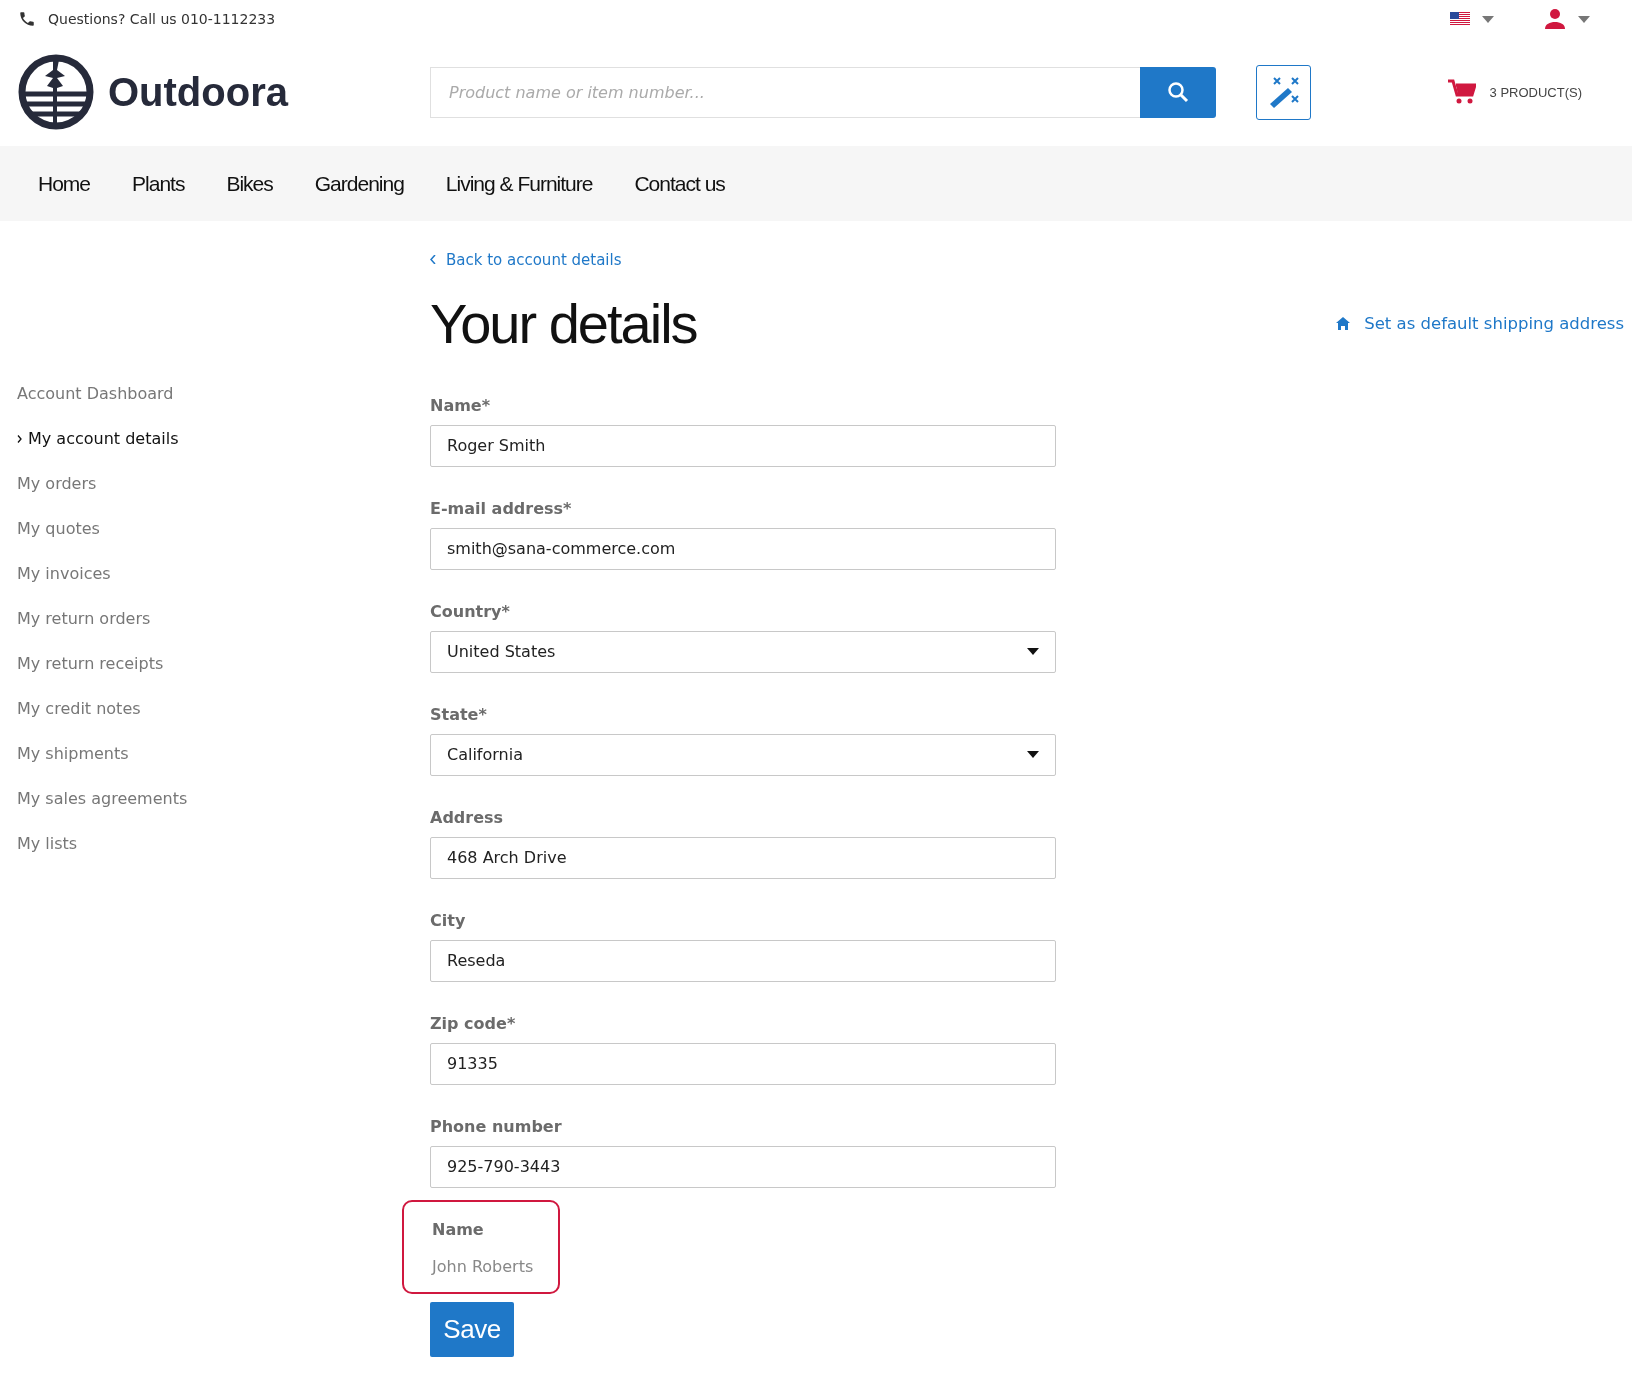 This screenshot has height=1380, width=1632. I want to click on sidebar-link: My sales agreements, so click(223, 798).